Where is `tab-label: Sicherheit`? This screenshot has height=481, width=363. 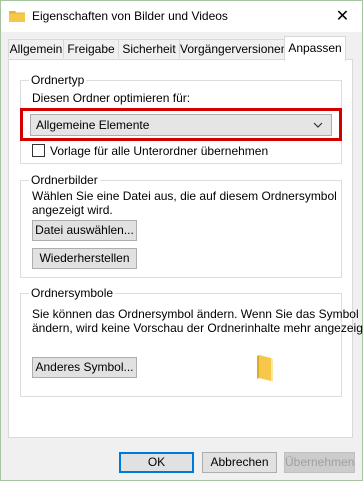
tab-label: Sicherheit is located at coordinates (149, 49).